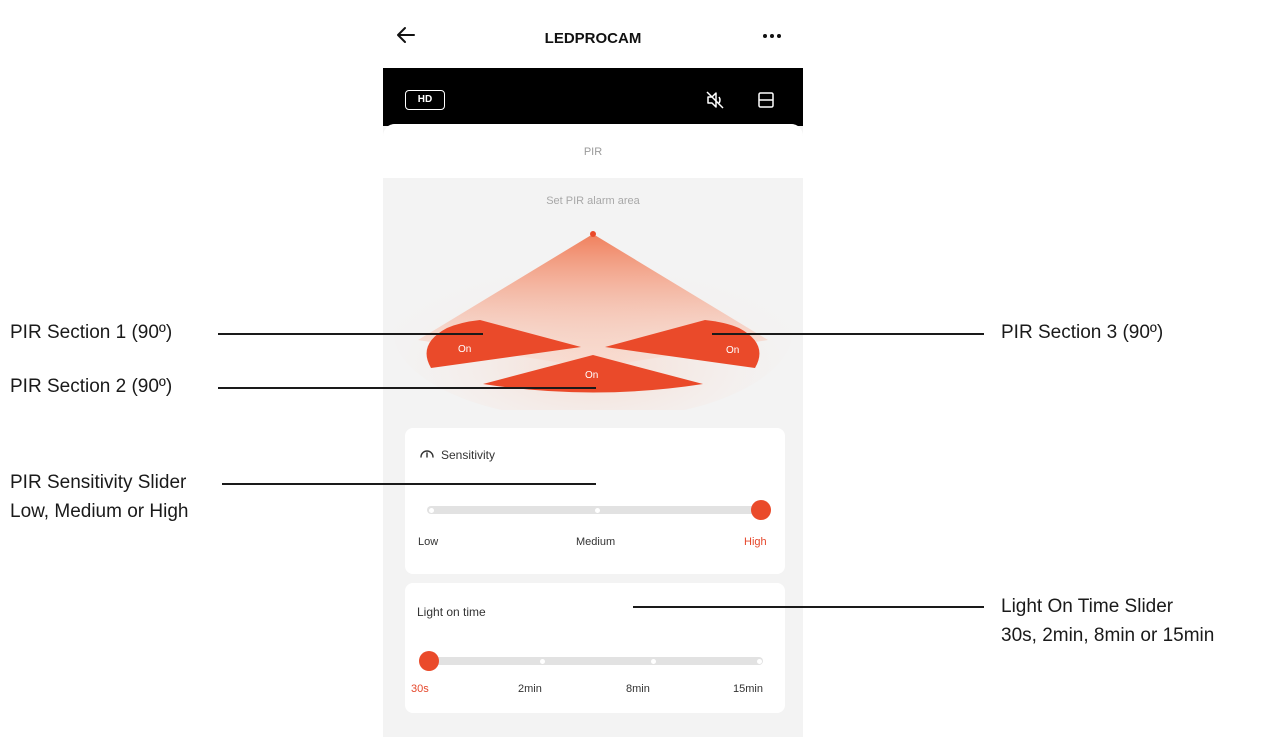 The image size is (1268, 737). I want to click on sensitivity-tick-medium, so click(597, 510).